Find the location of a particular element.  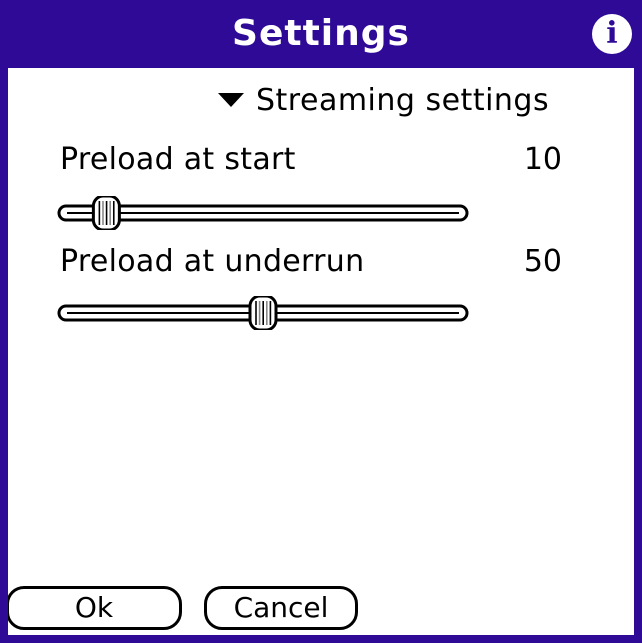

preload-start-label: Preload at start is located at coordinates (178, 159).